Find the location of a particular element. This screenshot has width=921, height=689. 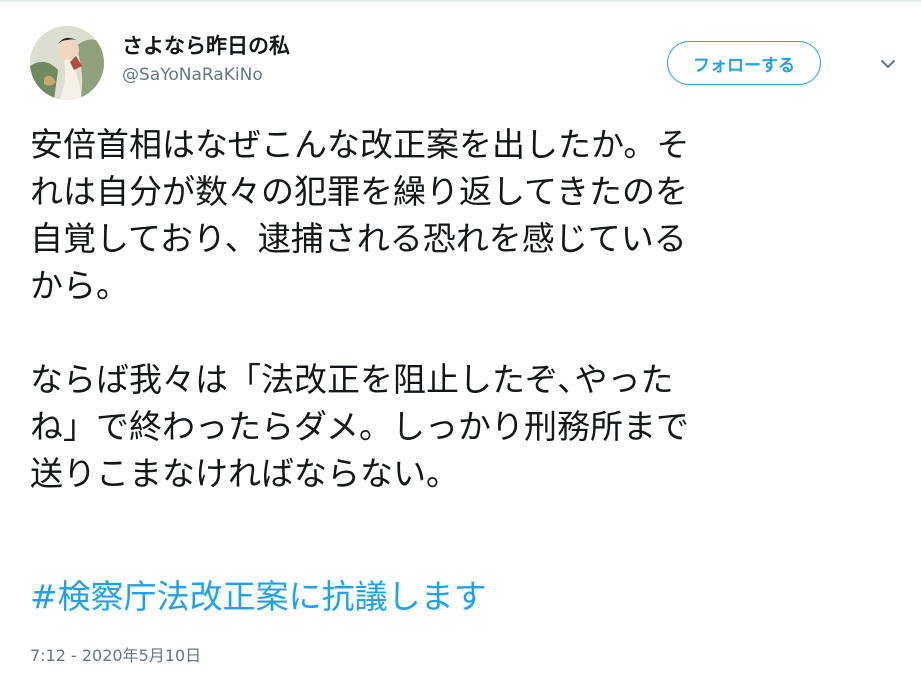

tweet-header: さよなら昨日の私 @SaYoNaRaKiNo フォローする is located at coordinates (470, 66).